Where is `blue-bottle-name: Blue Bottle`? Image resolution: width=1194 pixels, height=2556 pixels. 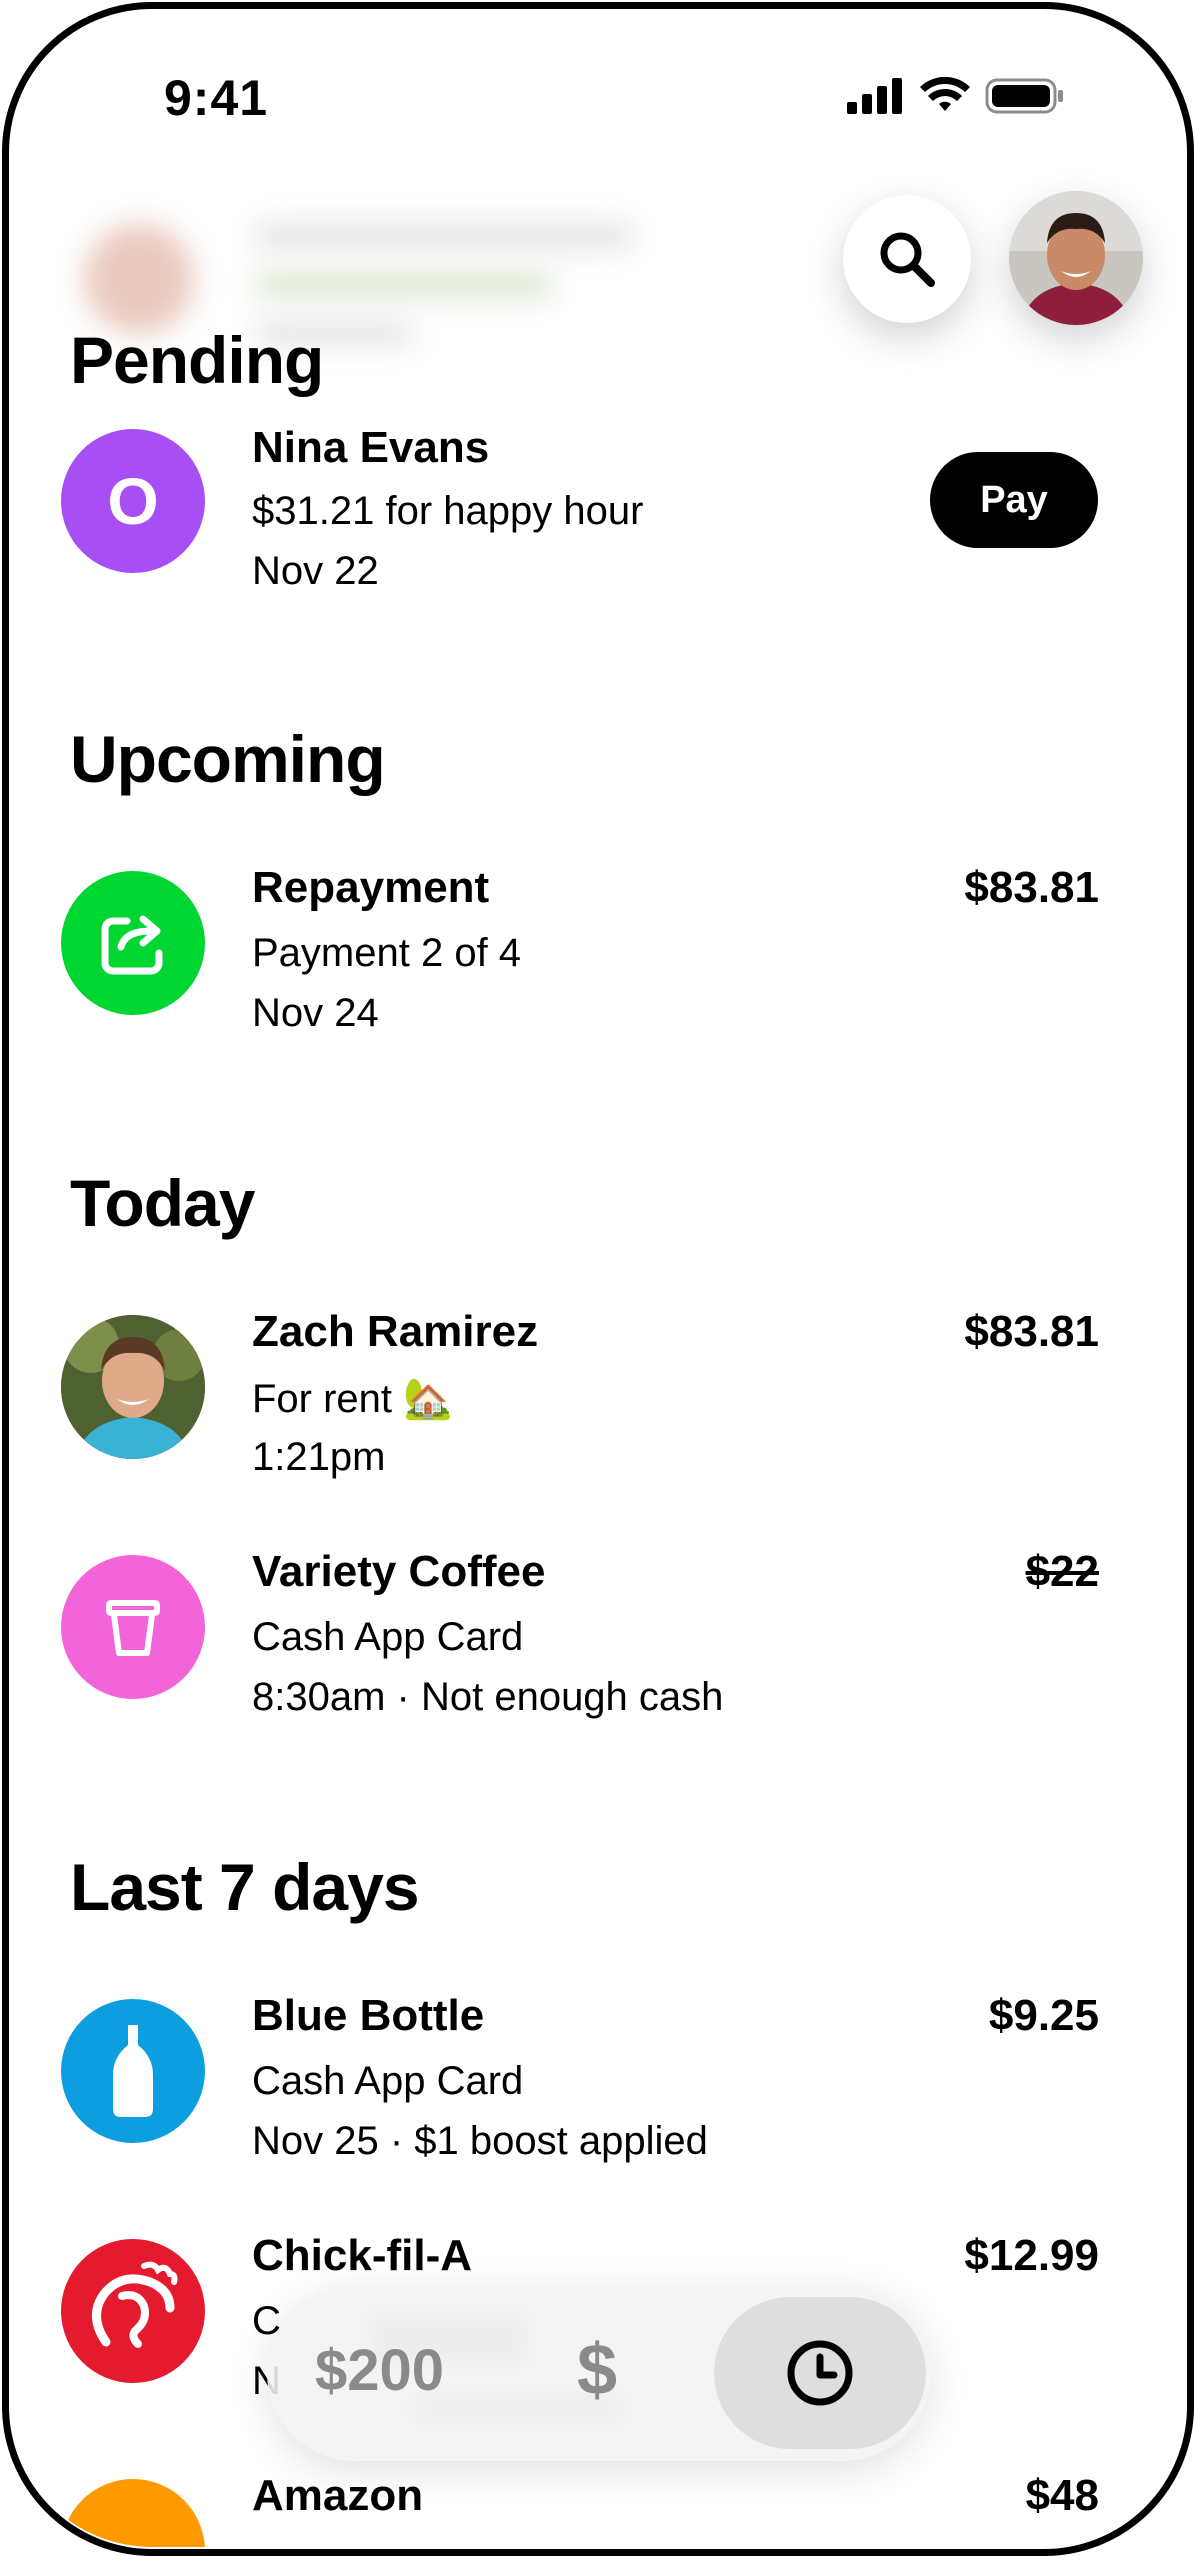 blue-bottle-name: Blue Bottle is located at coordinates (368, 2015).